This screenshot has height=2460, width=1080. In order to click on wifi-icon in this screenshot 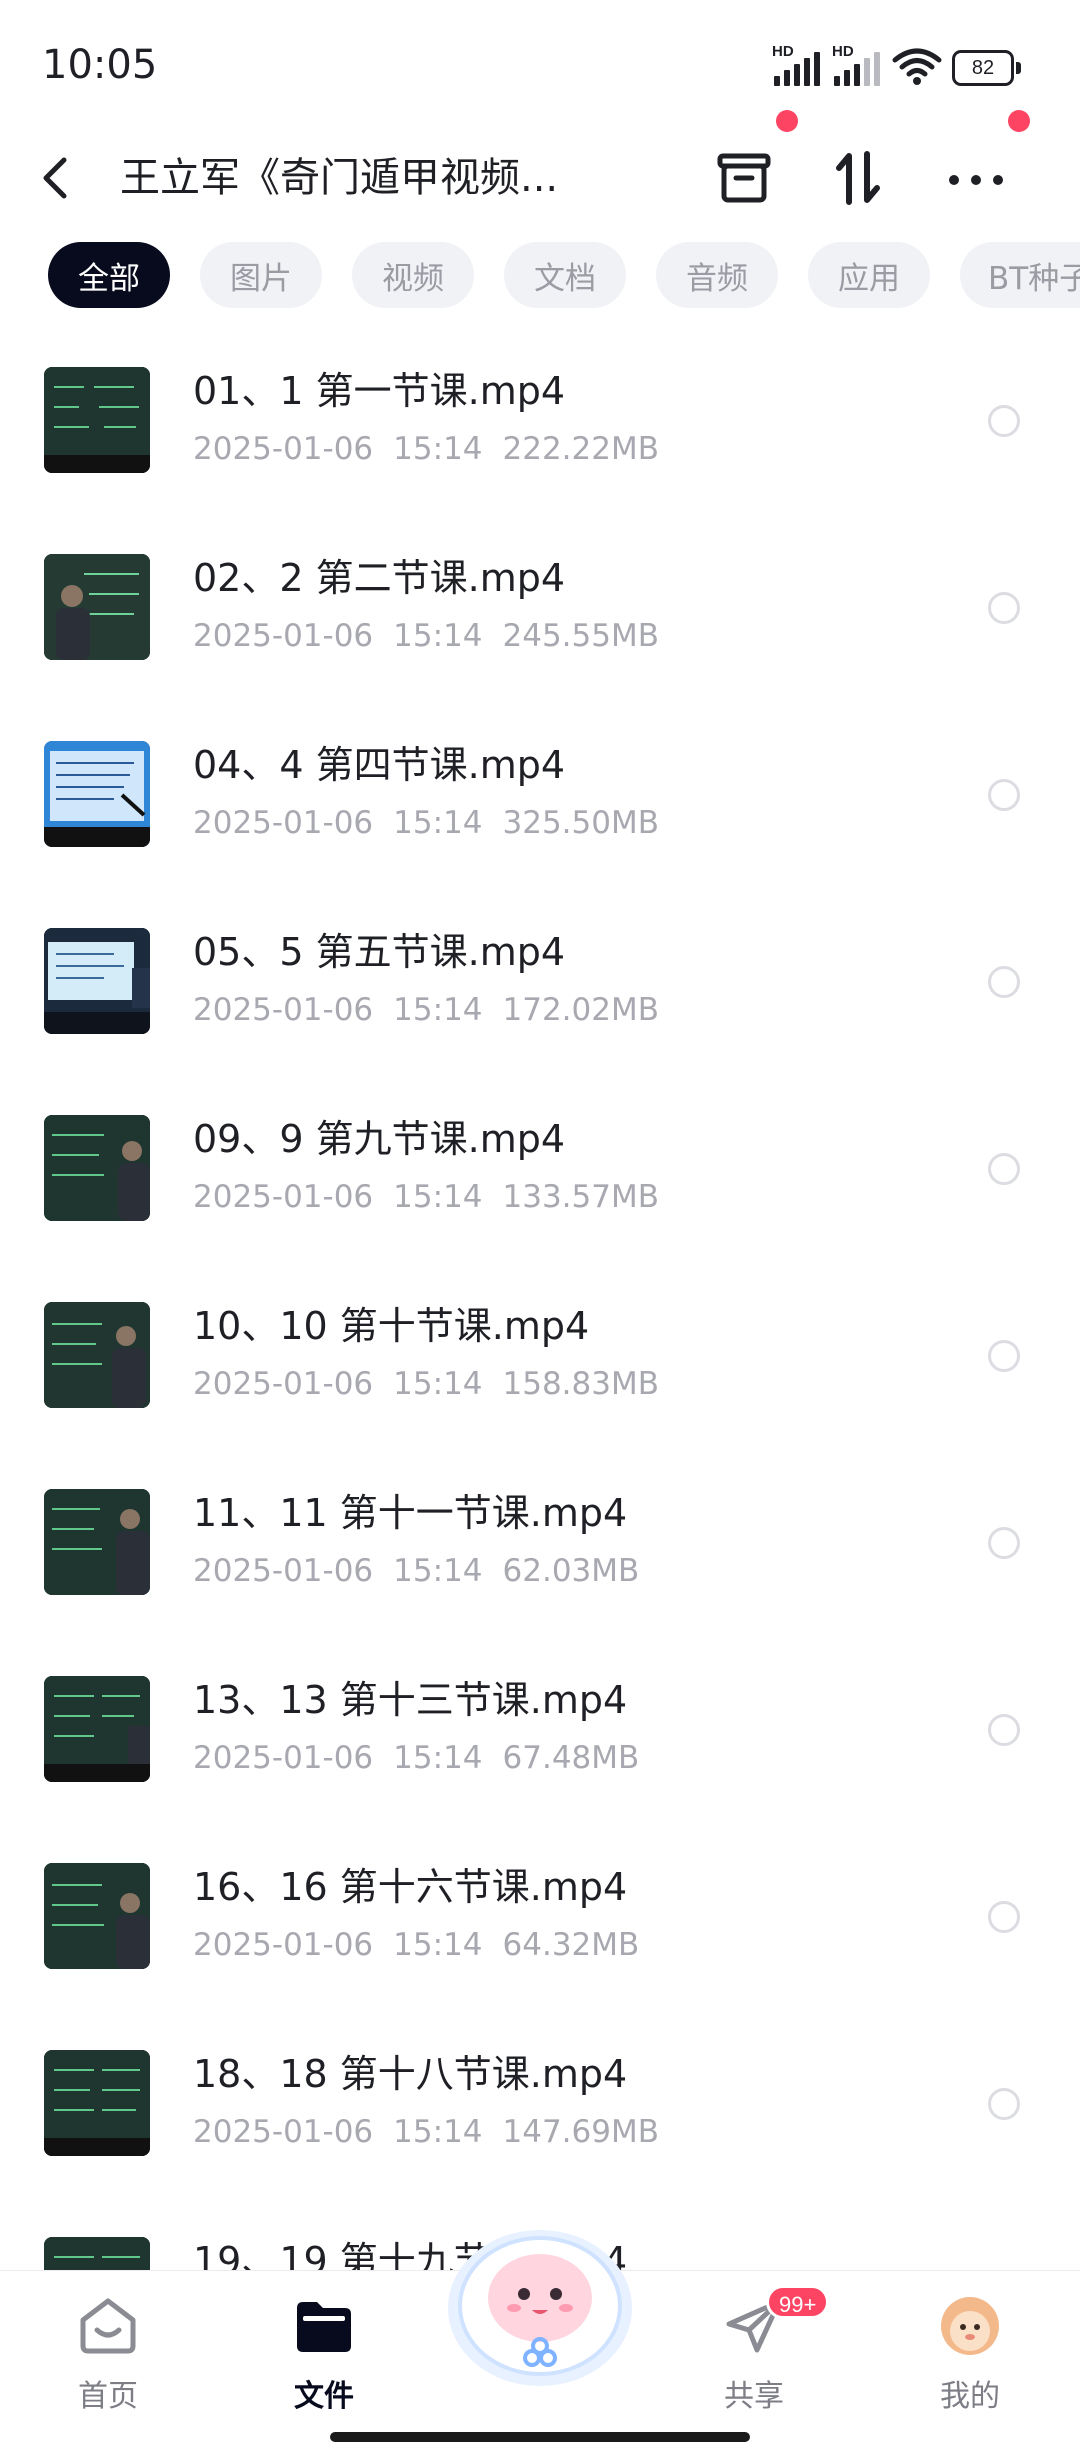, I will do `click(917, 66)`.